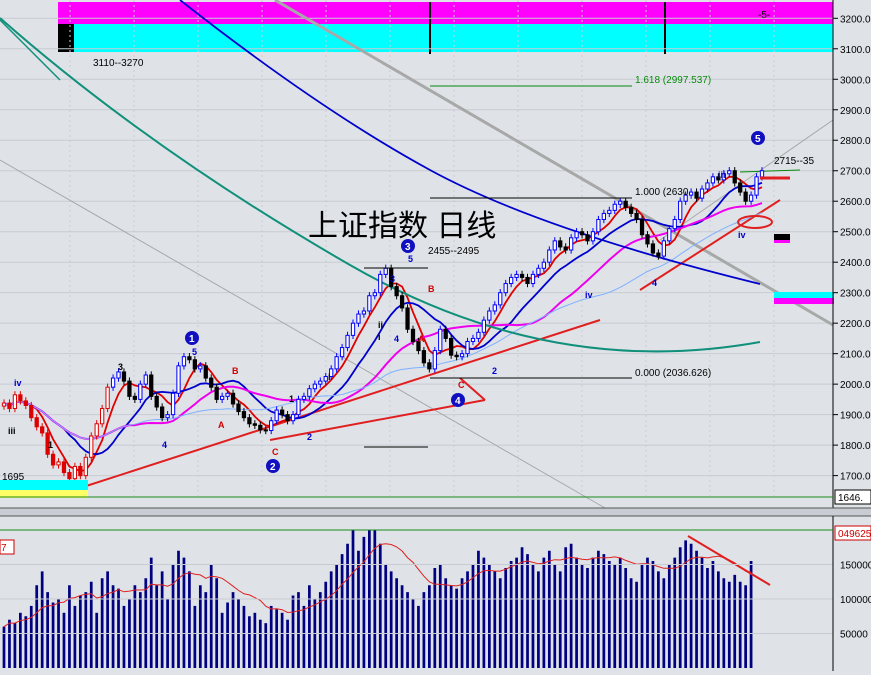 The width and height of the screenshot is (871, 675). Describe the element at coordinates (192, 339) in the screenshot. I see `wave-circle-label: 1` at that location.